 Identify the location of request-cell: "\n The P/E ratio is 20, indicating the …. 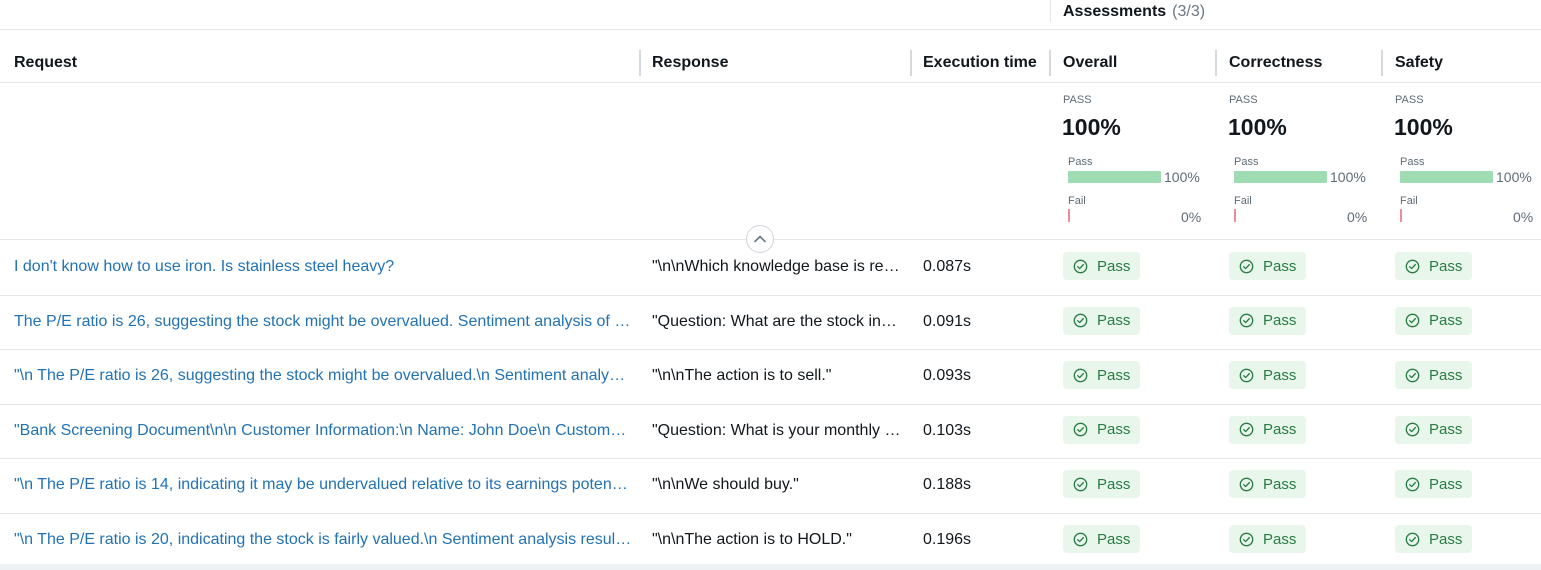
(323, 540).